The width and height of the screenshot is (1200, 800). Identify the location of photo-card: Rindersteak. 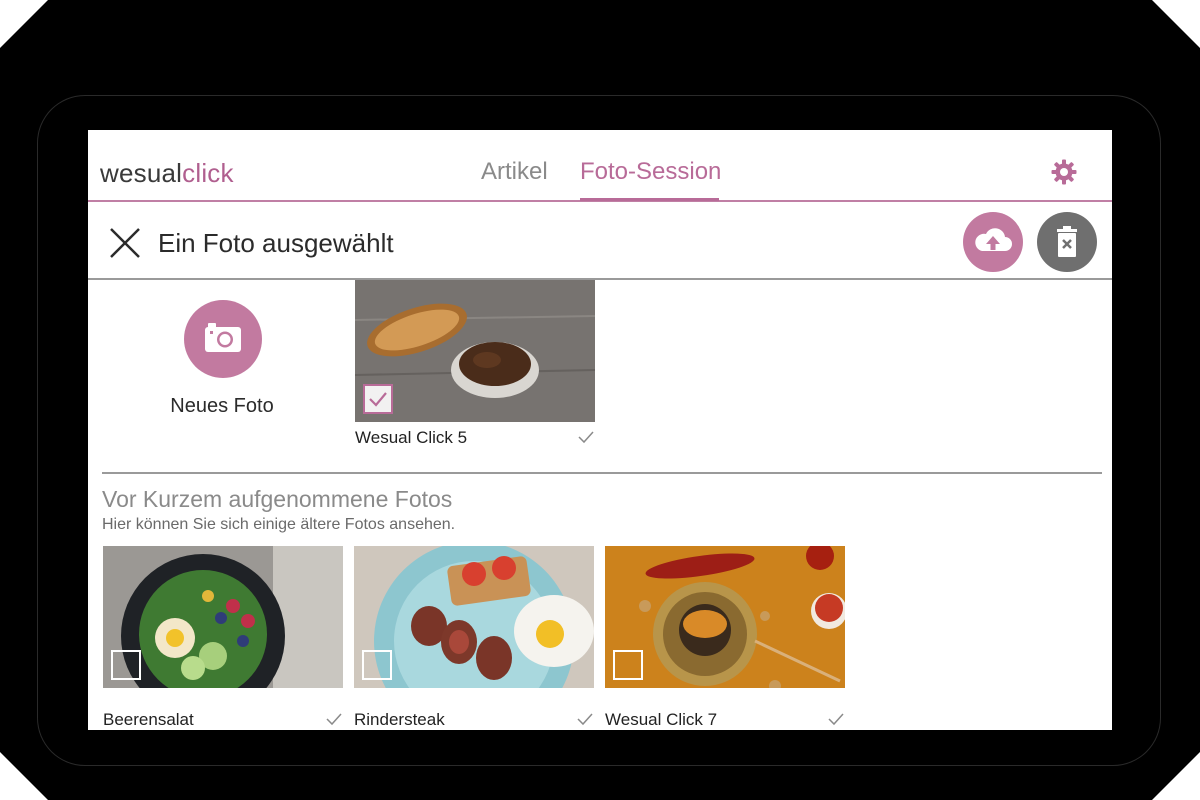
(474, 638).